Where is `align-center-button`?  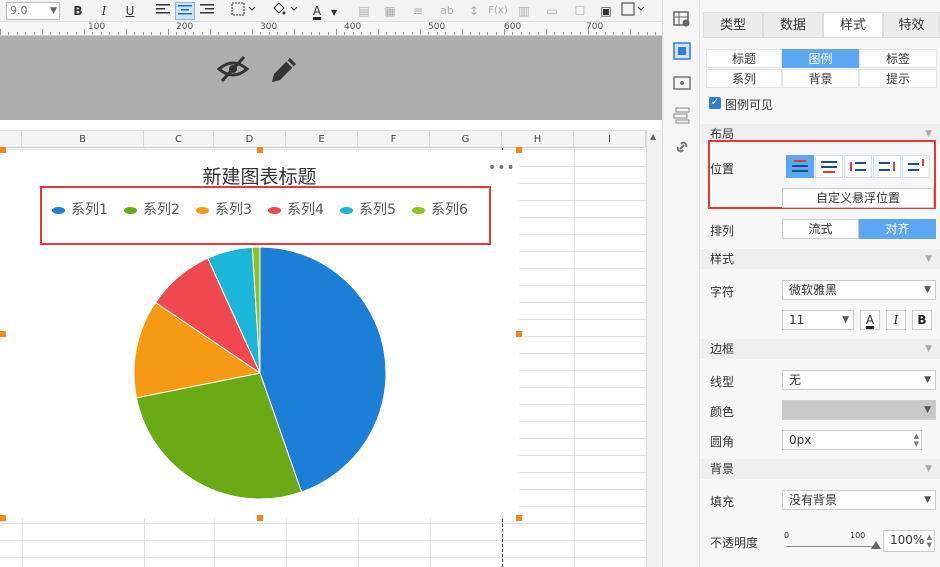 align-center-button is located at coordinates (185, 11).